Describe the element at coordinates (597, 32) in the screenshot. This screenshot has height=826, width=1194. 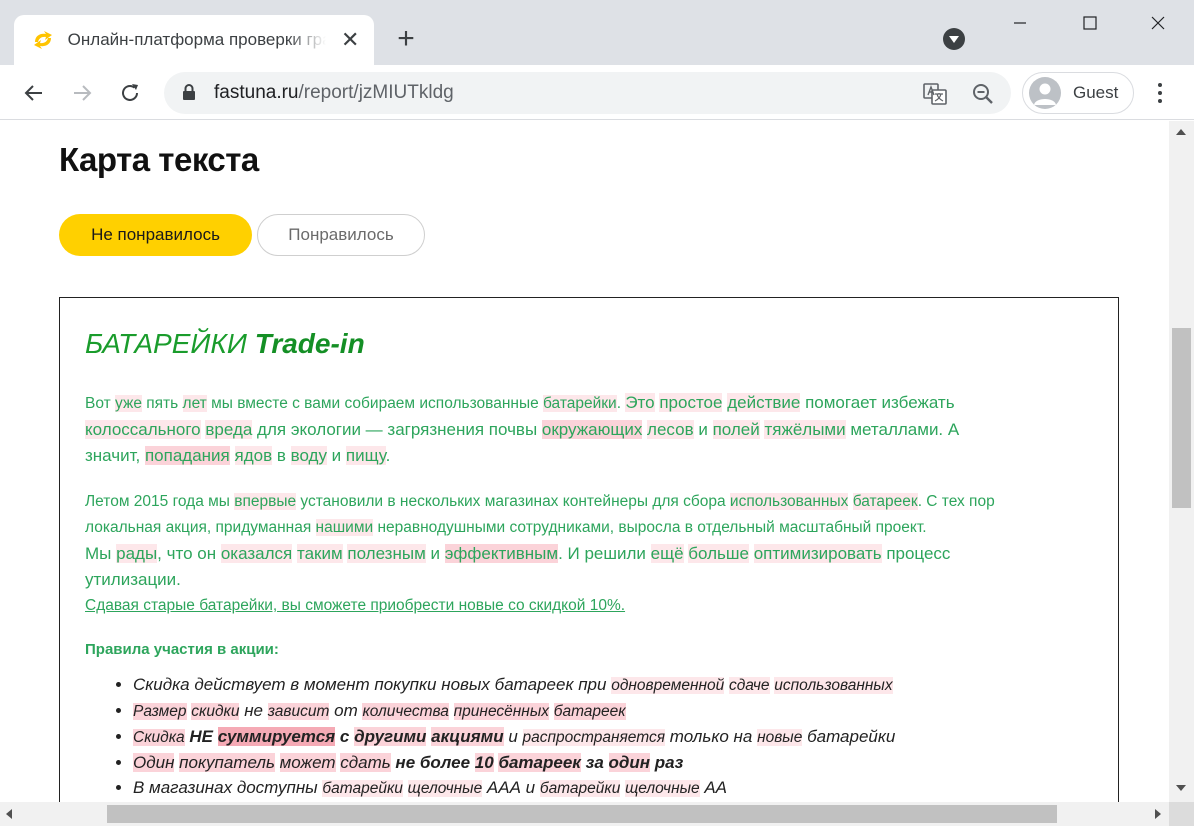
I see `tab-strip: Онлайн-платформа проверки грамматики ✕ +` at that location.